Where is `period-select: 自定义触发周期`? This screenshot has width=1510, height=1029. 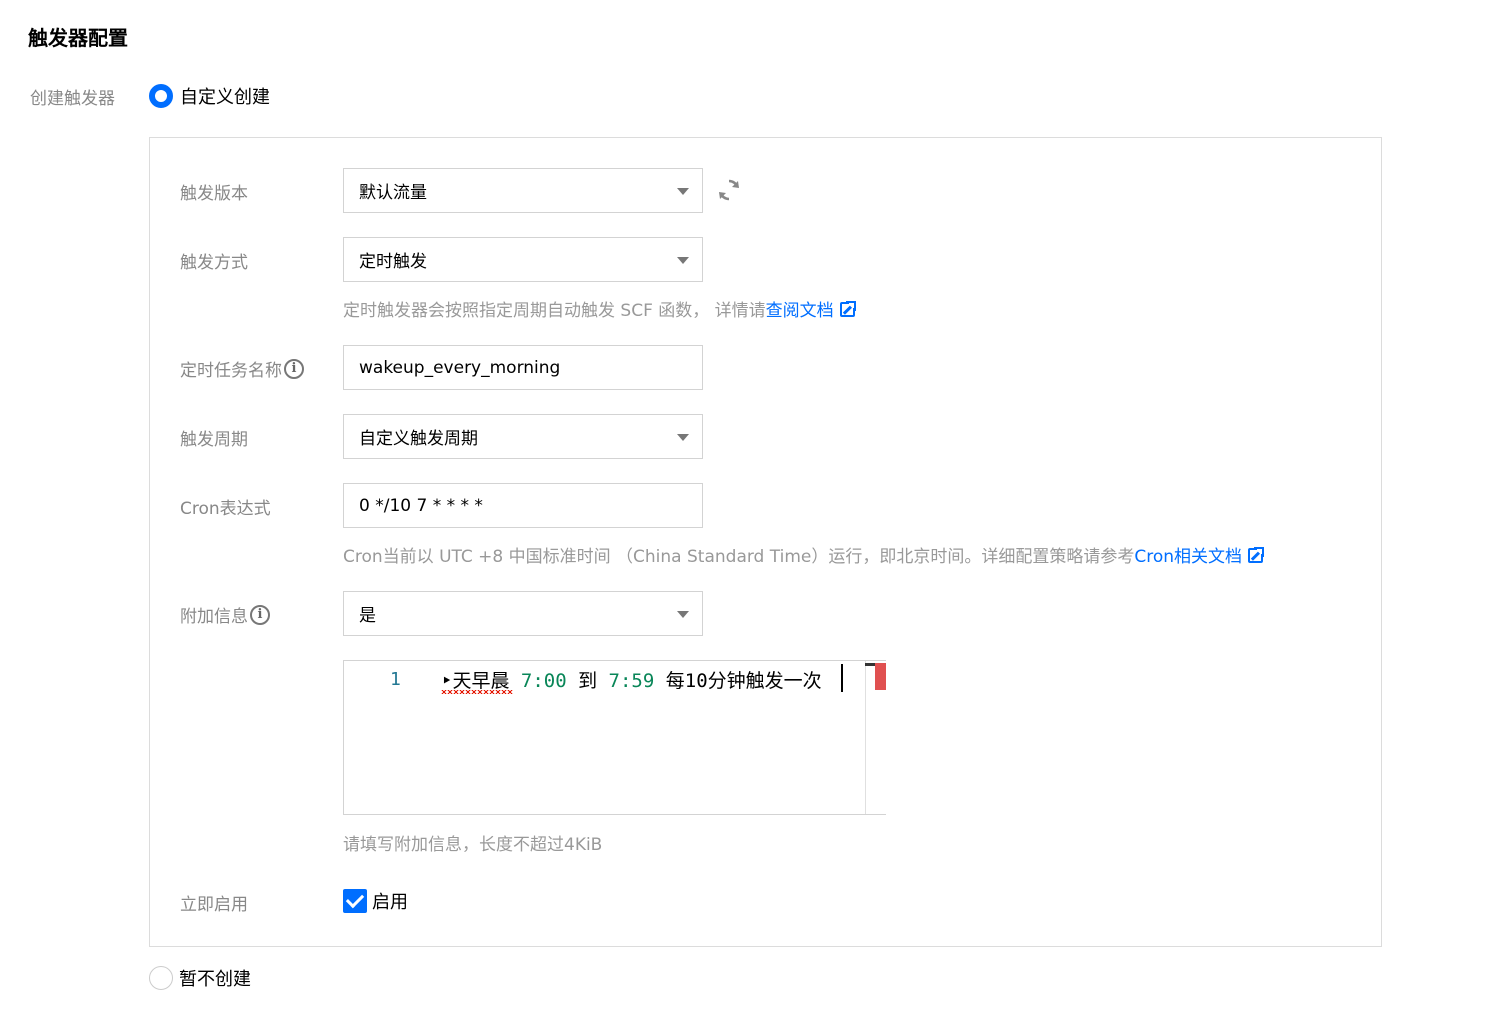
period-select: 自定义触发周期 is located at coordinates (523, 436).